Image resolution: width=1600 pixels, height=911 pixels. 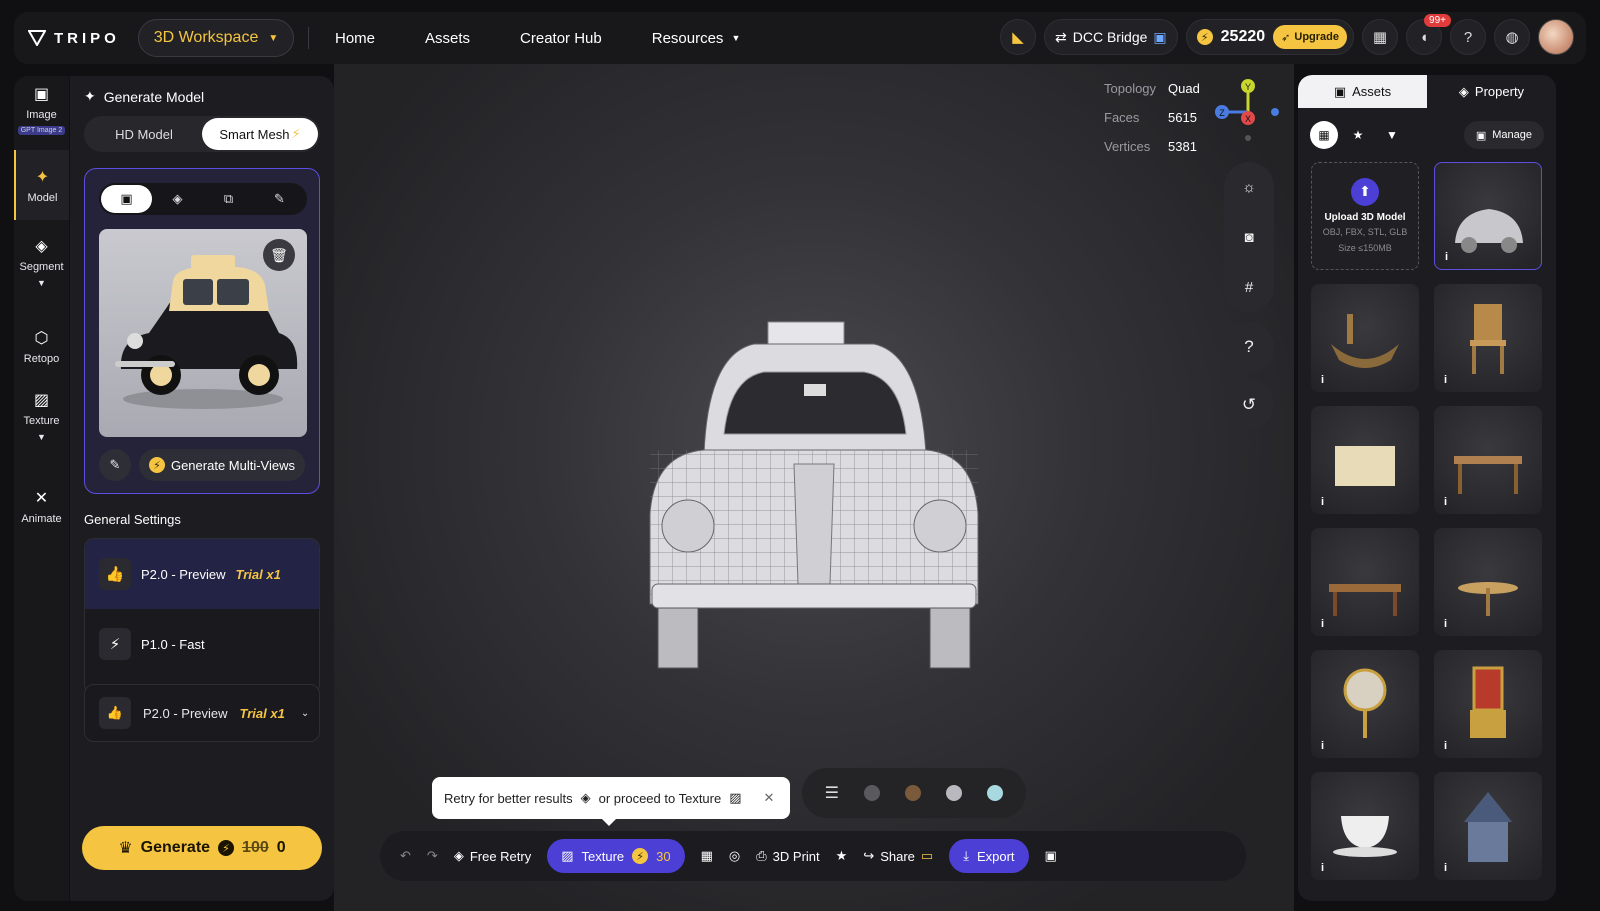 I want to click on rail-image: ▣ Image GPT Image 2, so click(x=41, y=115).